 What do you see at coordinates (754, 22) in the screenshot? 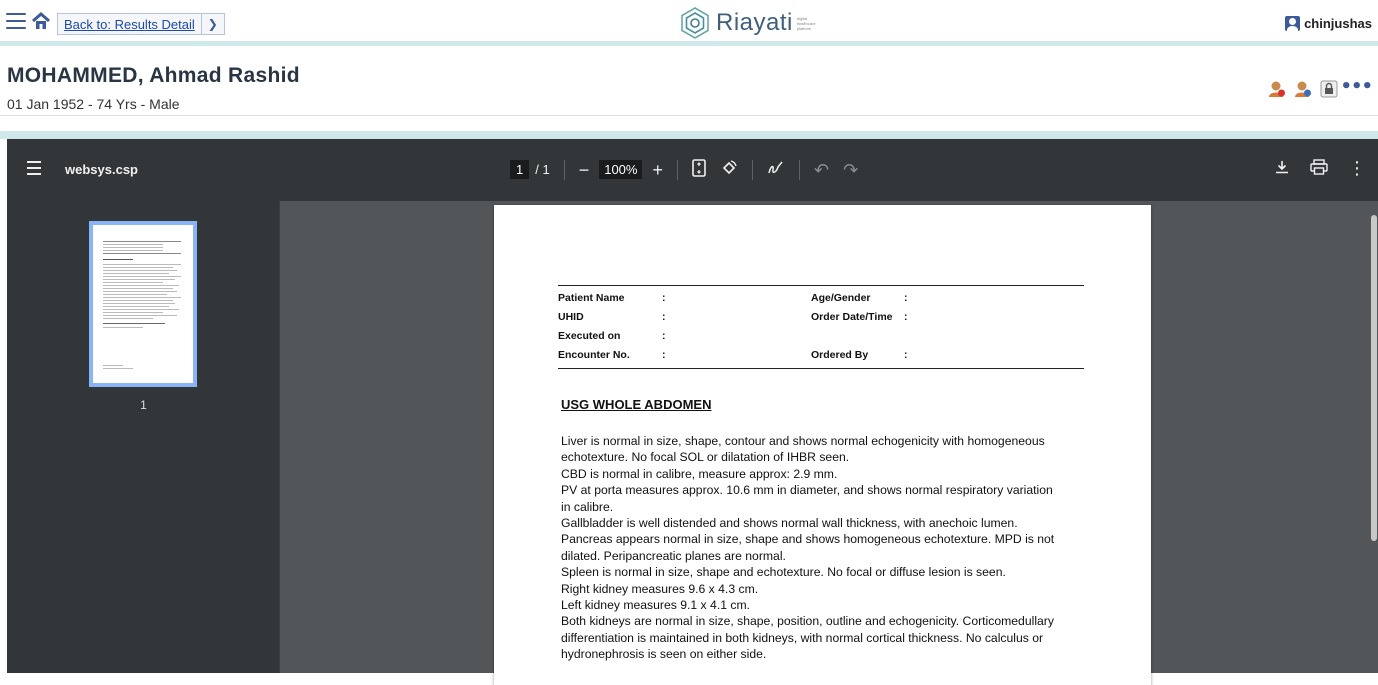
I see `brand-name: Riayati` at bounding box center [754, 22].